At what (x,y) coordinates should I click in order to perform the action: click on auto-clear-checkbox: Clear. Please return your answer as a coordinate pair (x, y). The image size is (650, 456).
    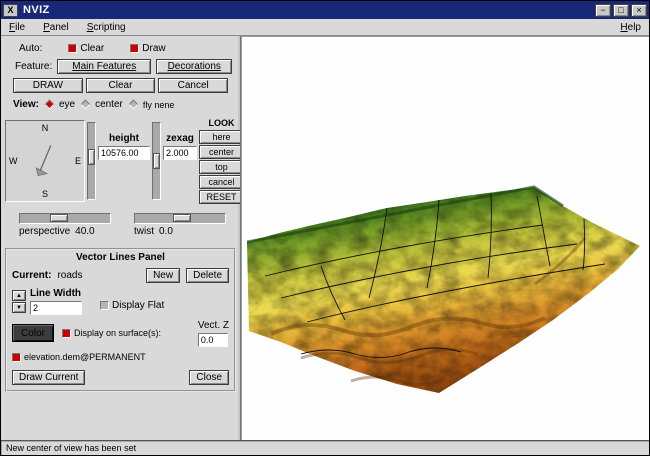
    Looking at the image, I should click on (86, 48).